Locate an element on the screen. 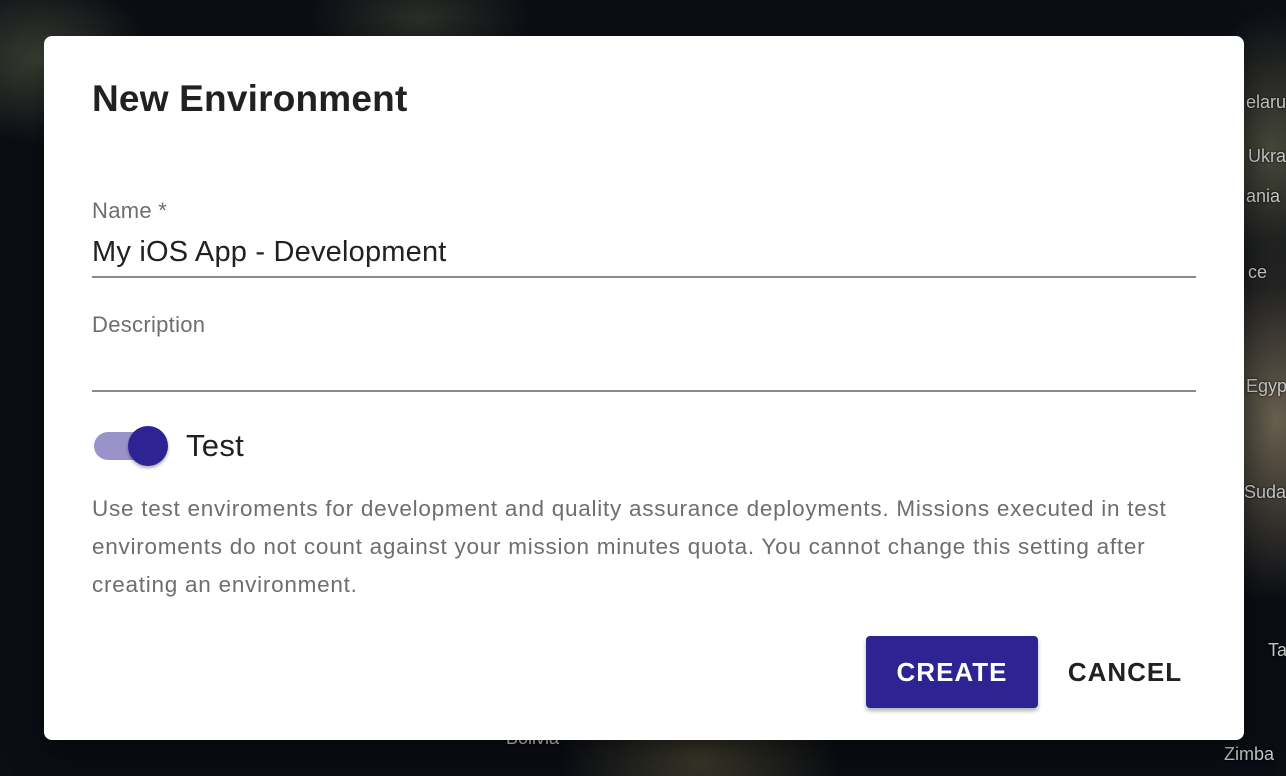 This screenshot has height=776, width=1286. map-label: ce is located at coordinates (1258, 272).